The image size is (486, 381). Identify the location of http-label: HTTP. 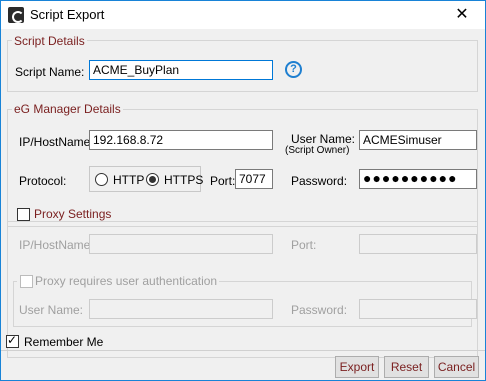
(128, 180).